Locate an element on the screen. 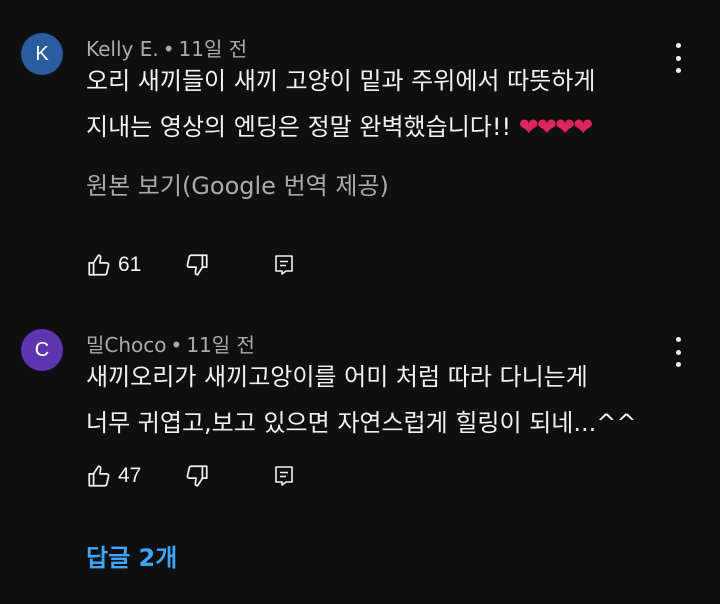 The image size is (720, 604). comment-actions: 61 is located at coordinates (216, 265).